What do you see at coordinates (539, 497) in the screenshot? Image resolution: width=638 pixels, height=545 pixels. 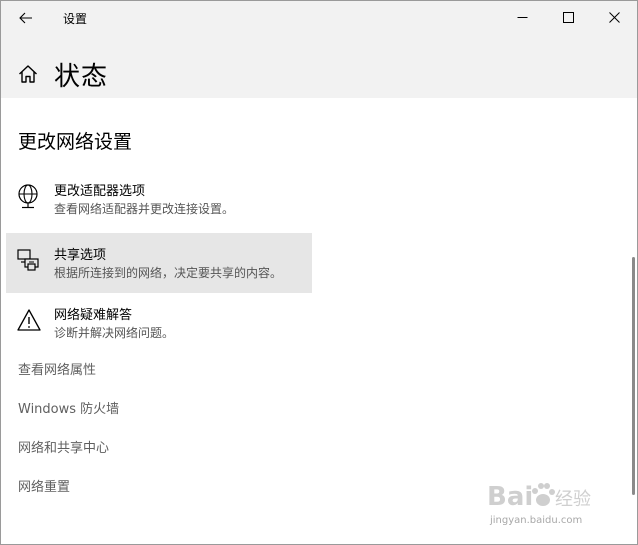 I see `watermark-logo: Bai 经验` at bounding box center [539, 497].